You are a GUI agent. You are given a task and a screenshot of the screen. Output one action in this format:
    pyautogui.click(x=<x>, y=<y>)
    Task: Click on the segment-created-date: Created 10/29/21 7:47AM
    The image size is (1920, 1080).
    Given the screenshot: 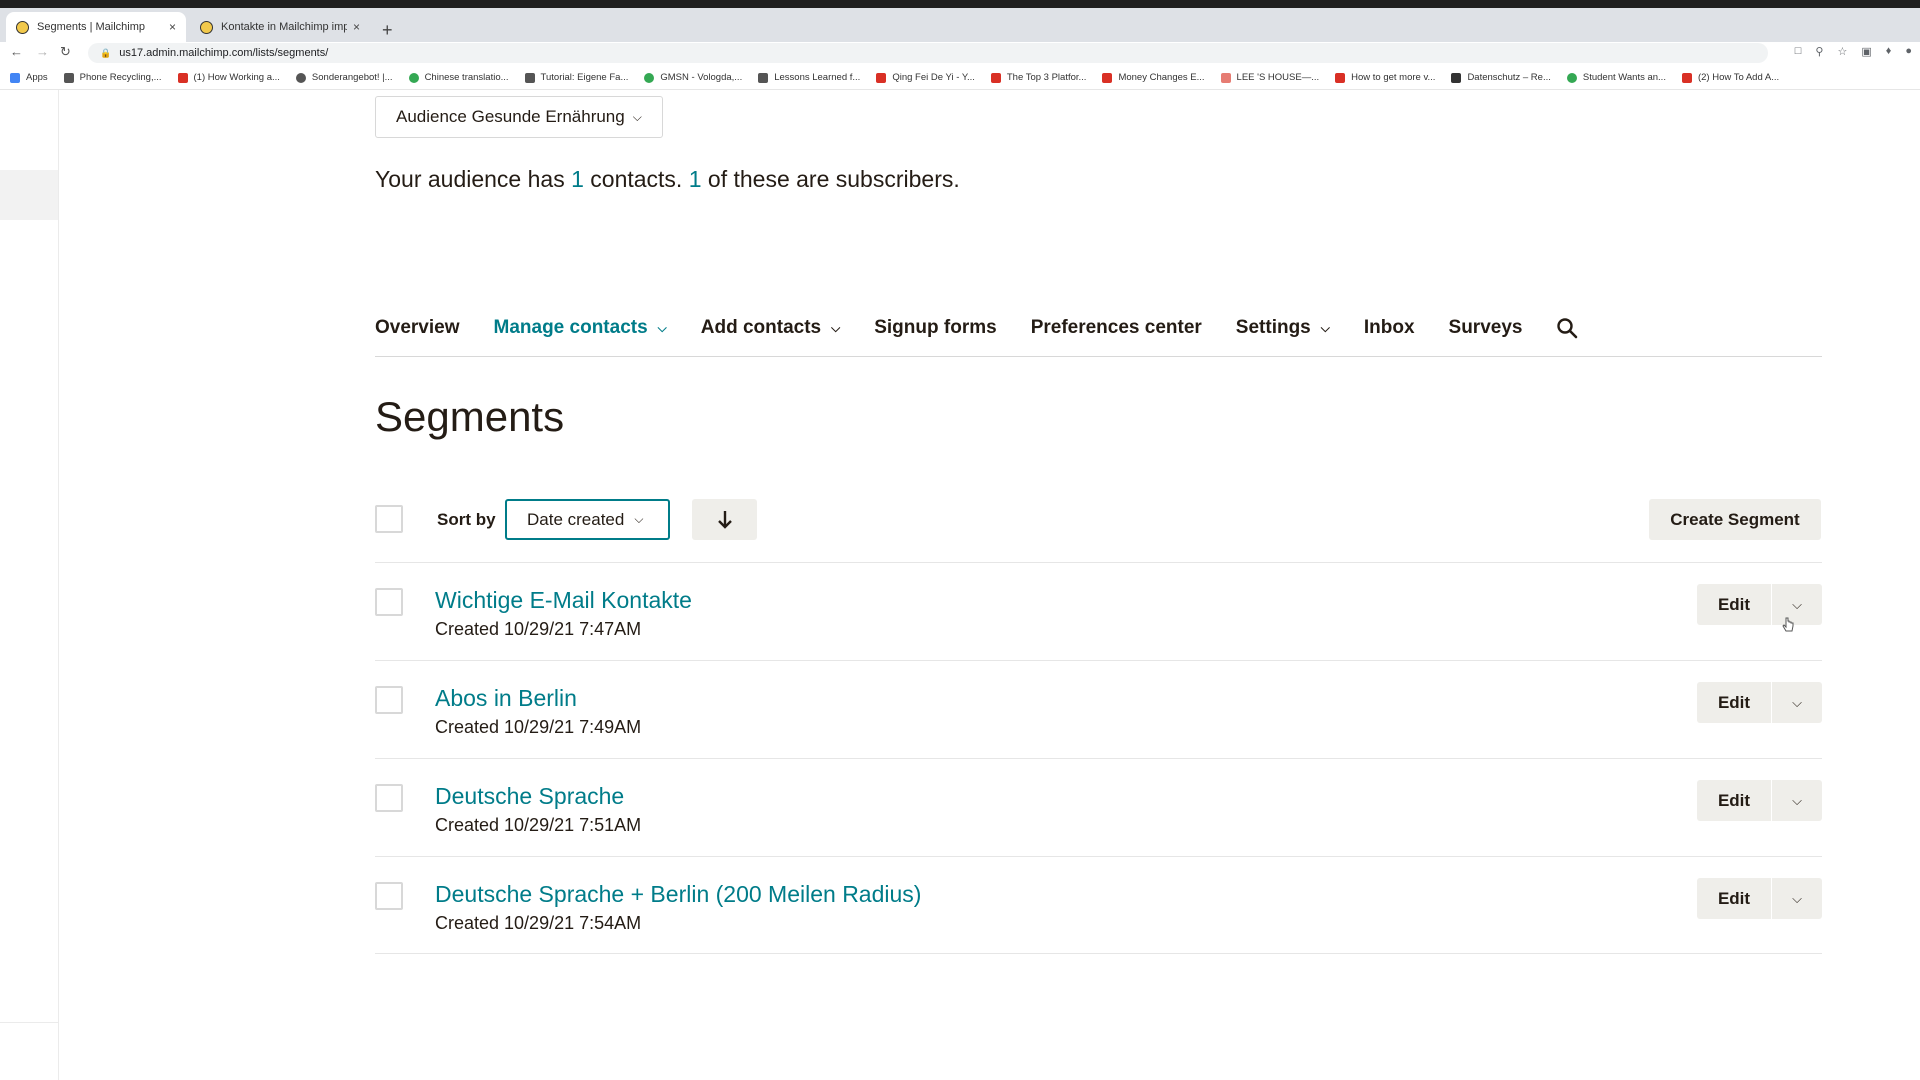 What is the action you would take?
    pyautogui.click(x=538, y=629)
    